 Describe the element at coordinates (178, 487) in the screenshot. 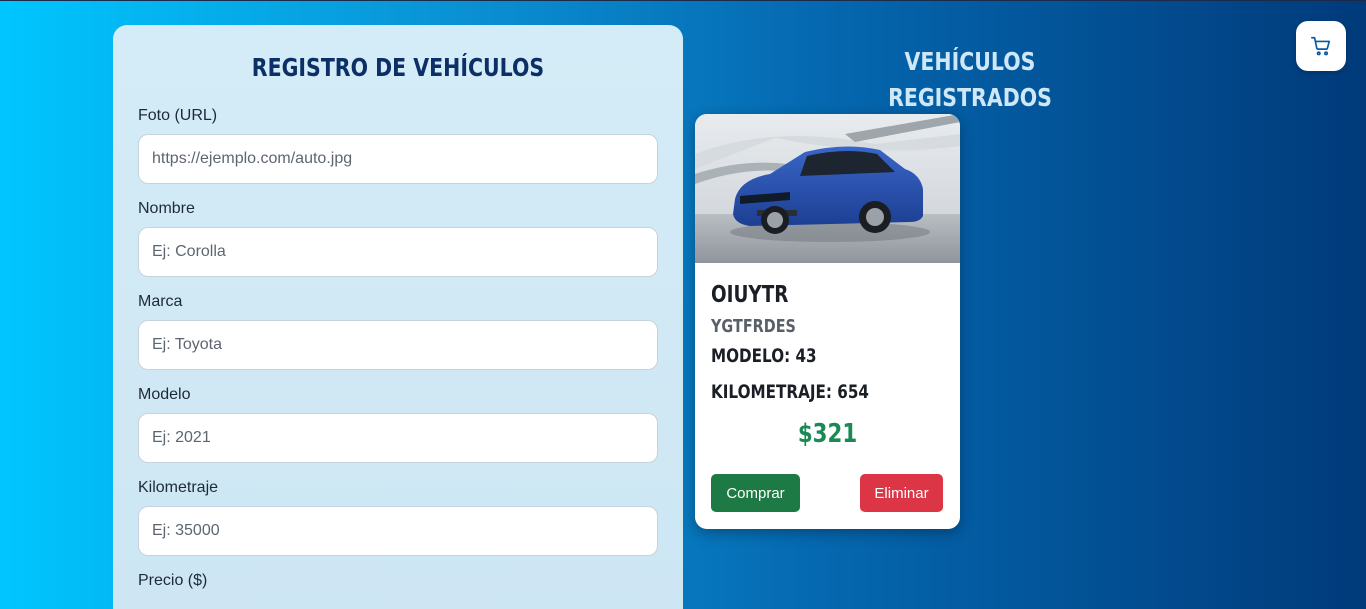

I see `mileage-label: Kilometraje` at that location.